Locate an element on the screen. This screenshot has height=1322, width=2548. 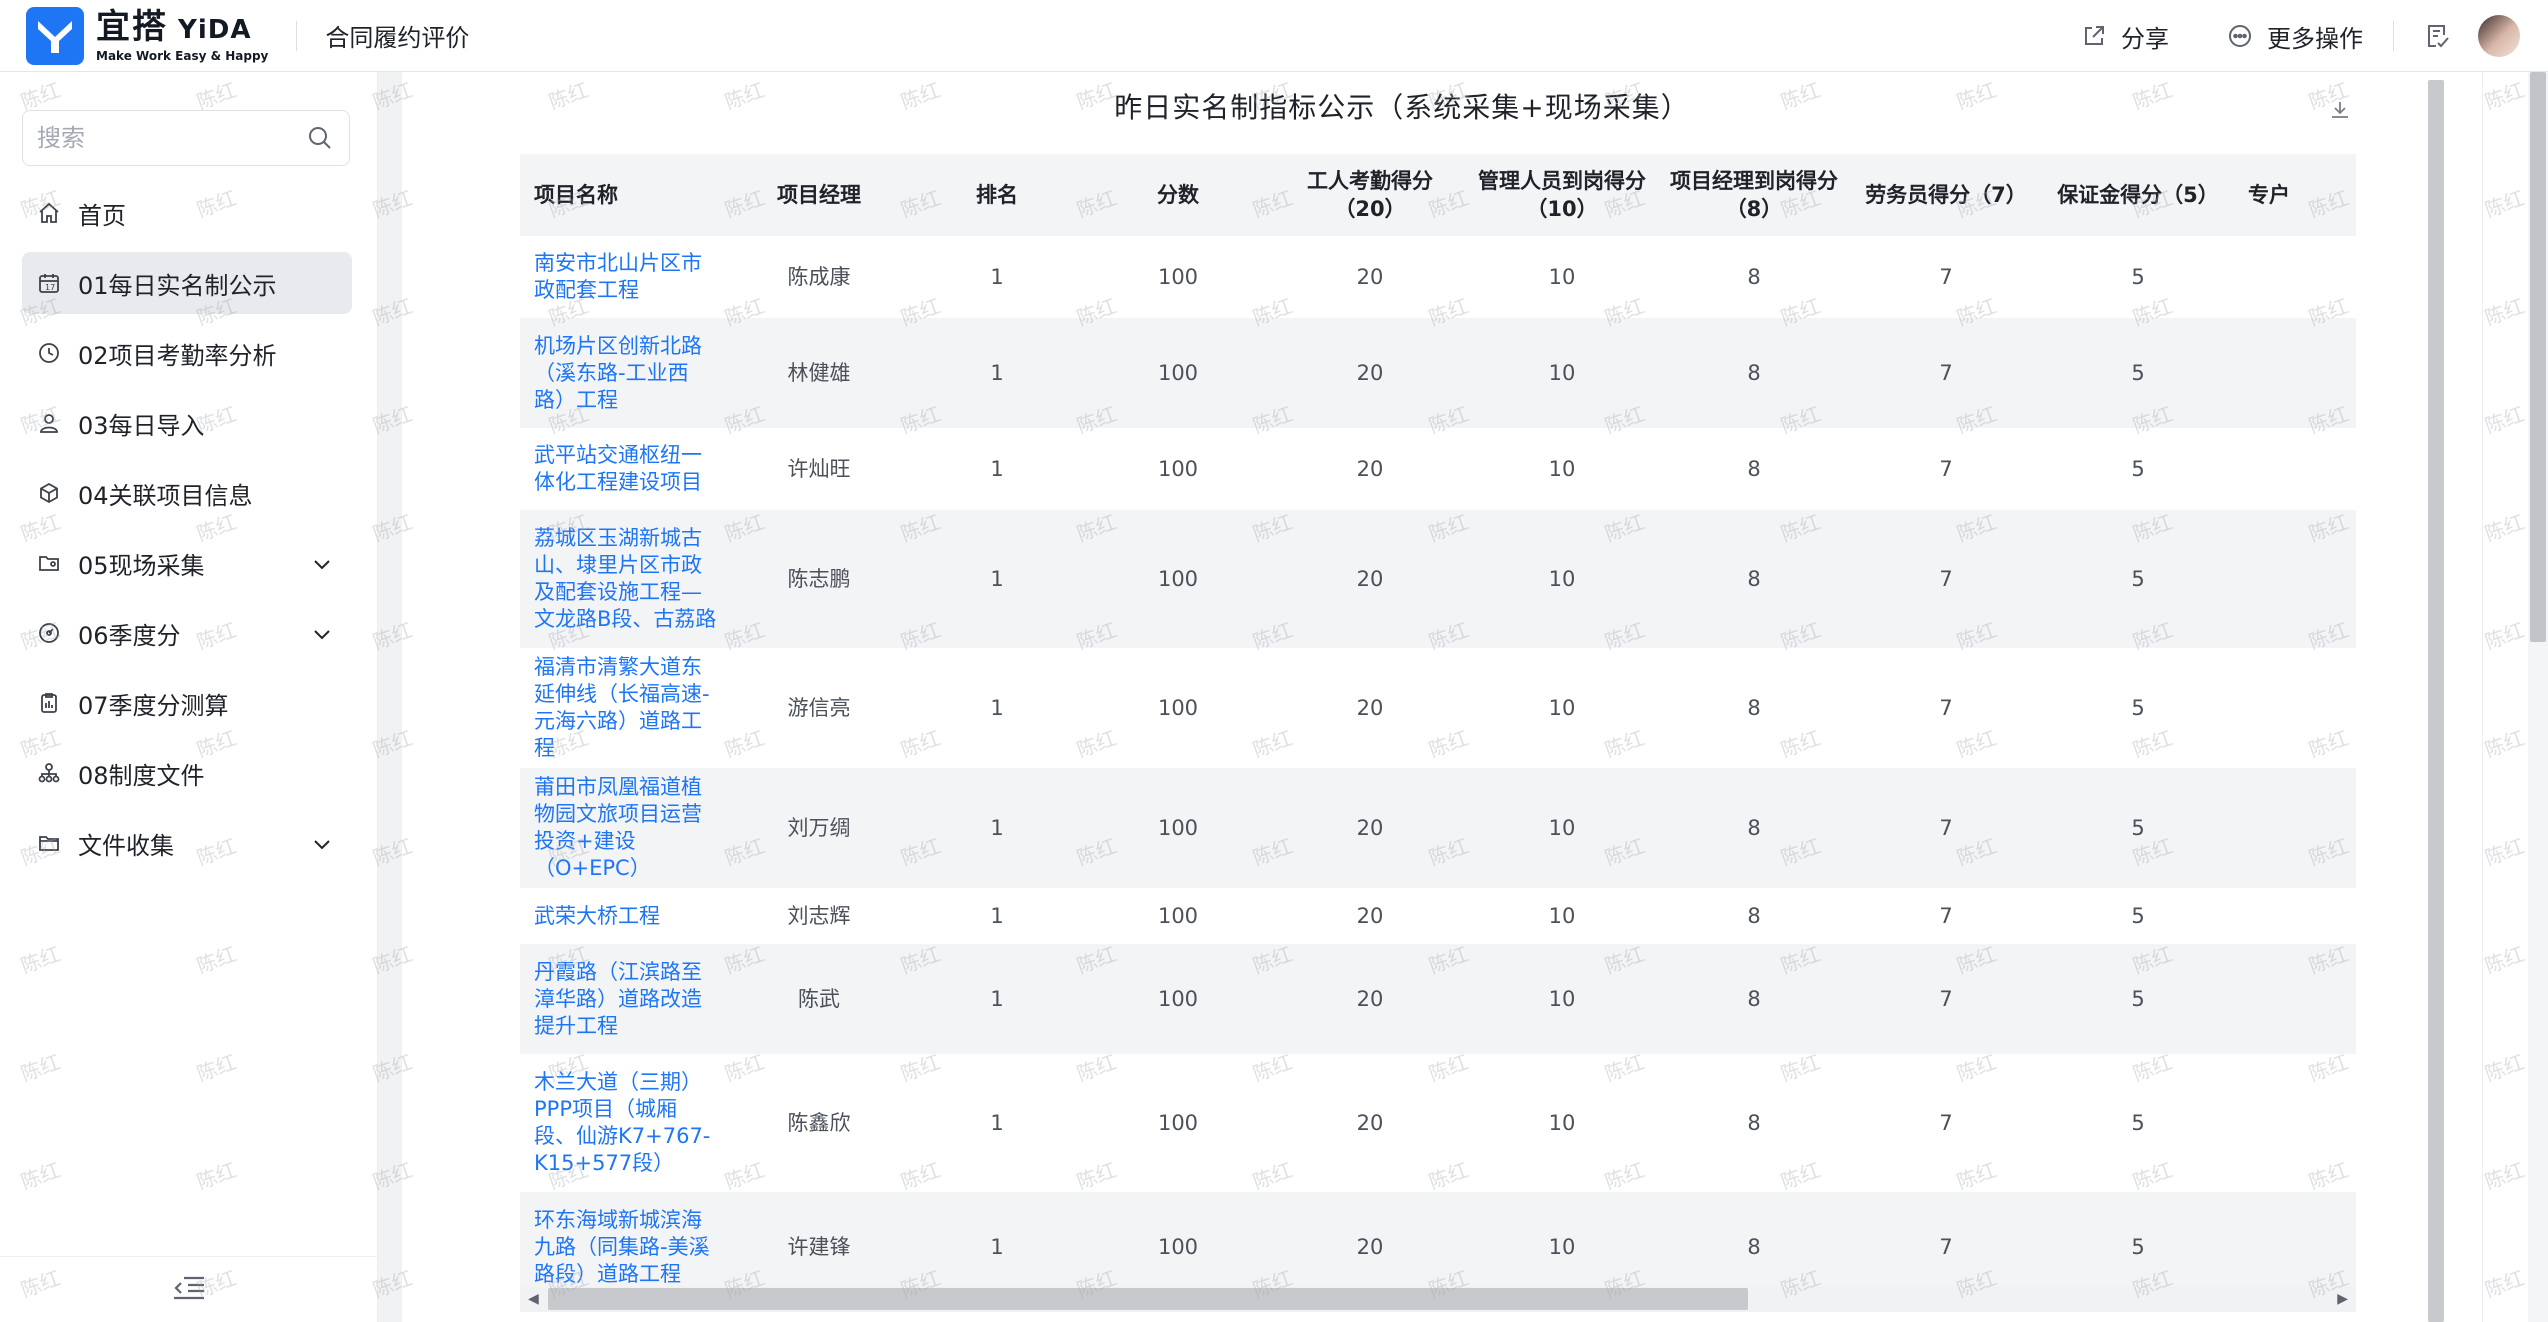
manager-cell: 陈成康 is located at coordinates (819, 277).